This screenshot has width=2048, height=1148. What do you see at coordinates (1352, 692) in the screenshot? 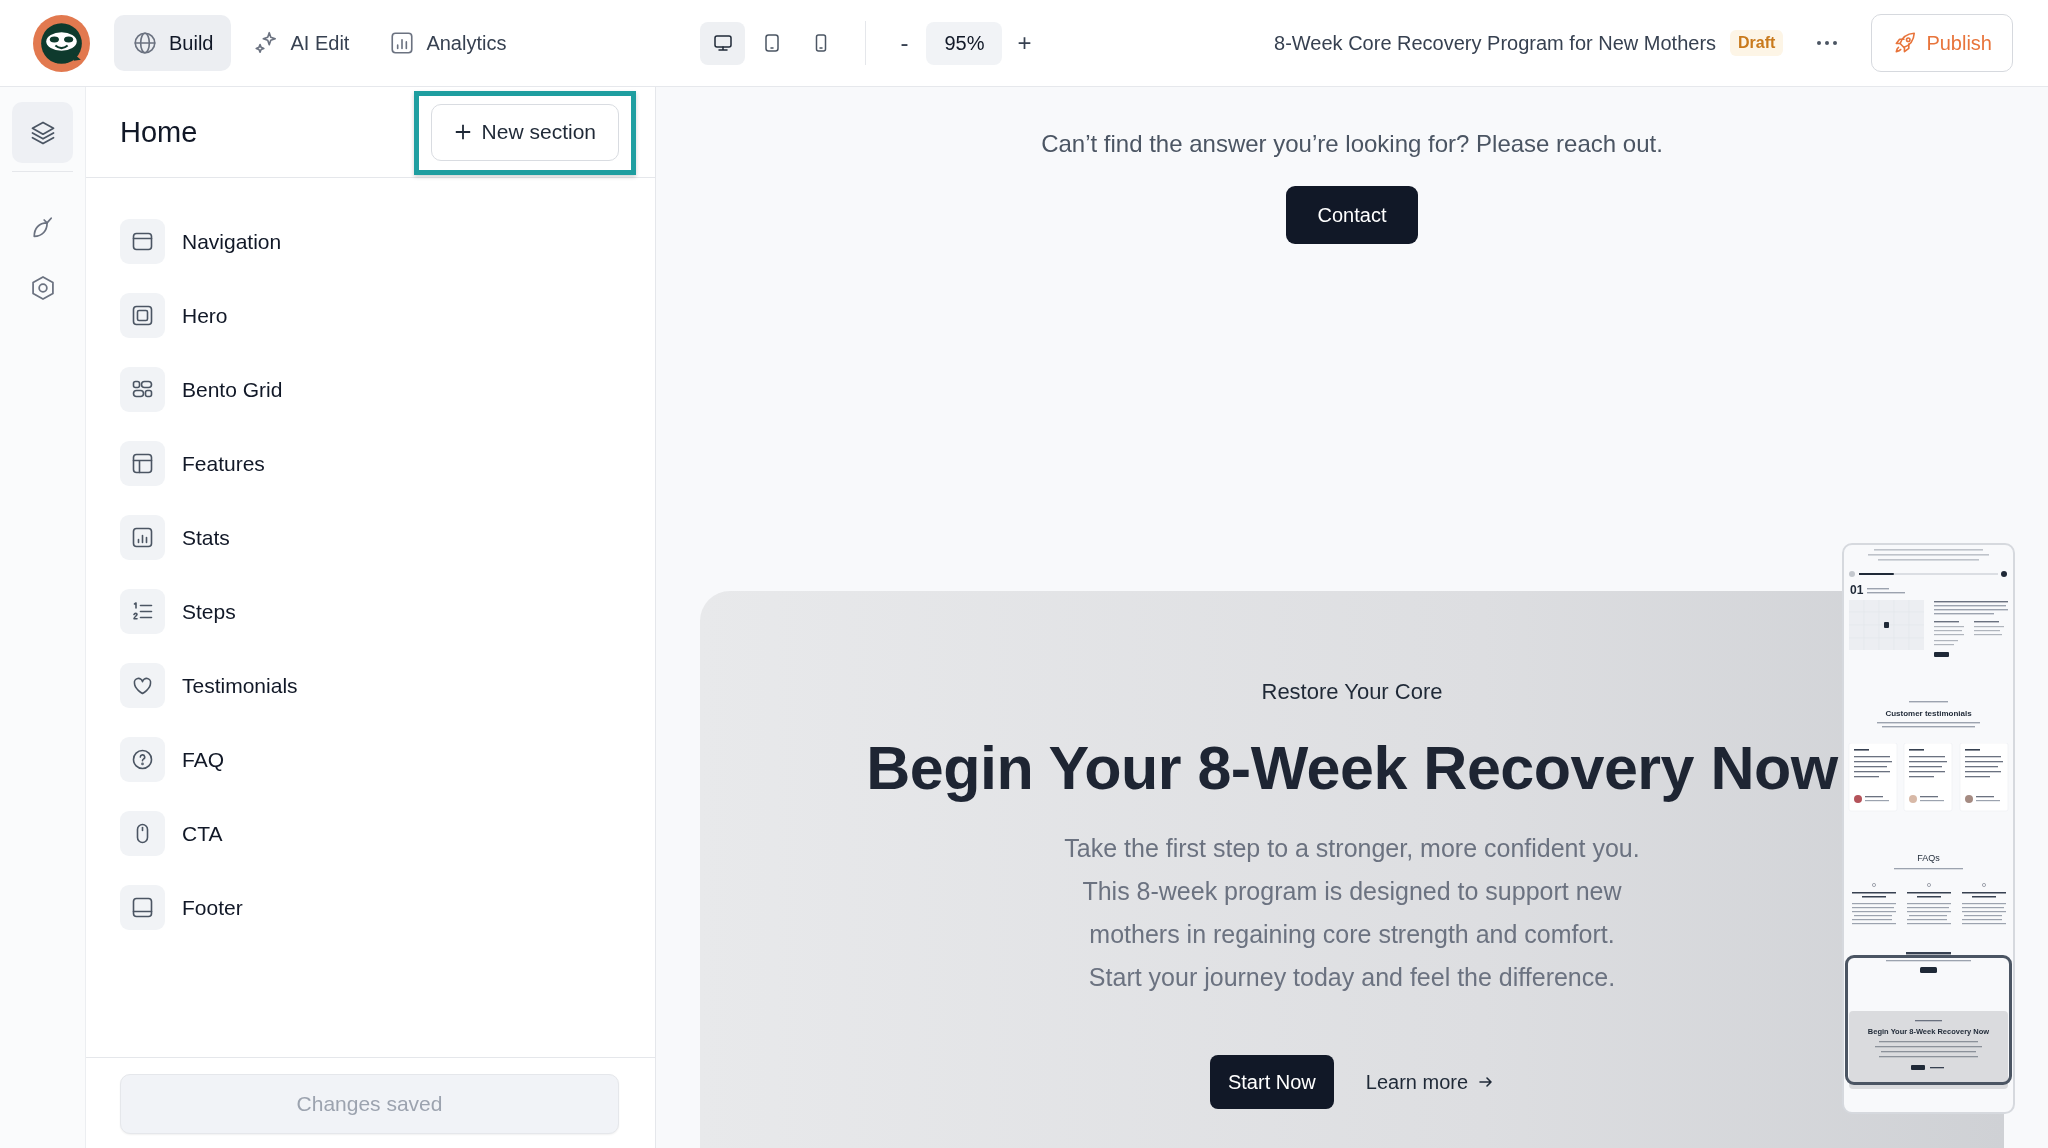
I see `cta-eyebrow: Restore Your Core` at bounding box center [1352, 692].